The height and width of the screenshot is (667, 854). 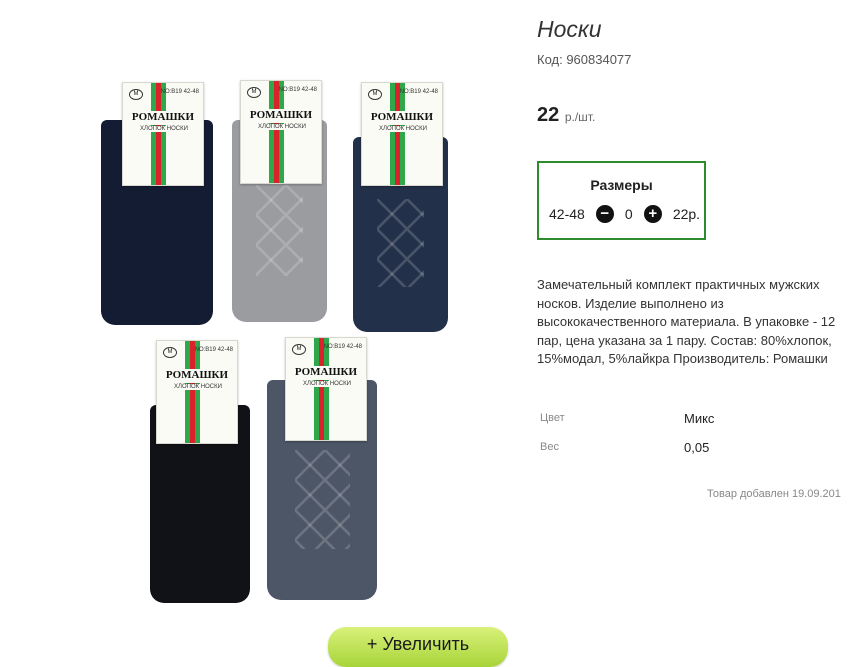 I want to click on sizes-box: Размеры 42-48 − 0 + 22р., so click(x=621, y=200).